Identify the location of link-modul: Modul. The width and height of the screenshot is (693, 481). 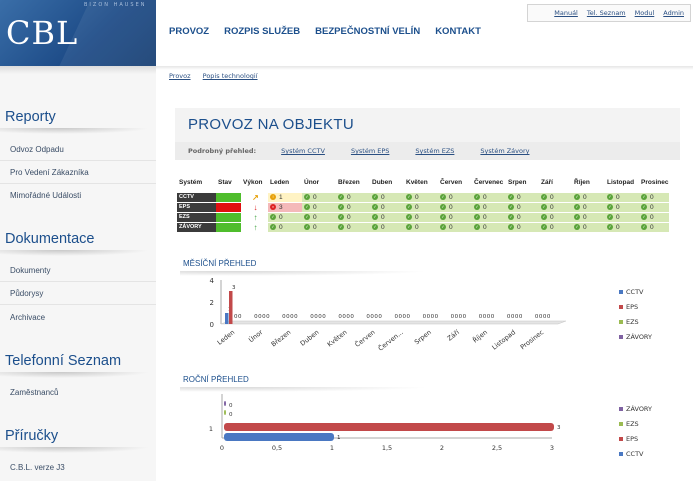
(645, 13).